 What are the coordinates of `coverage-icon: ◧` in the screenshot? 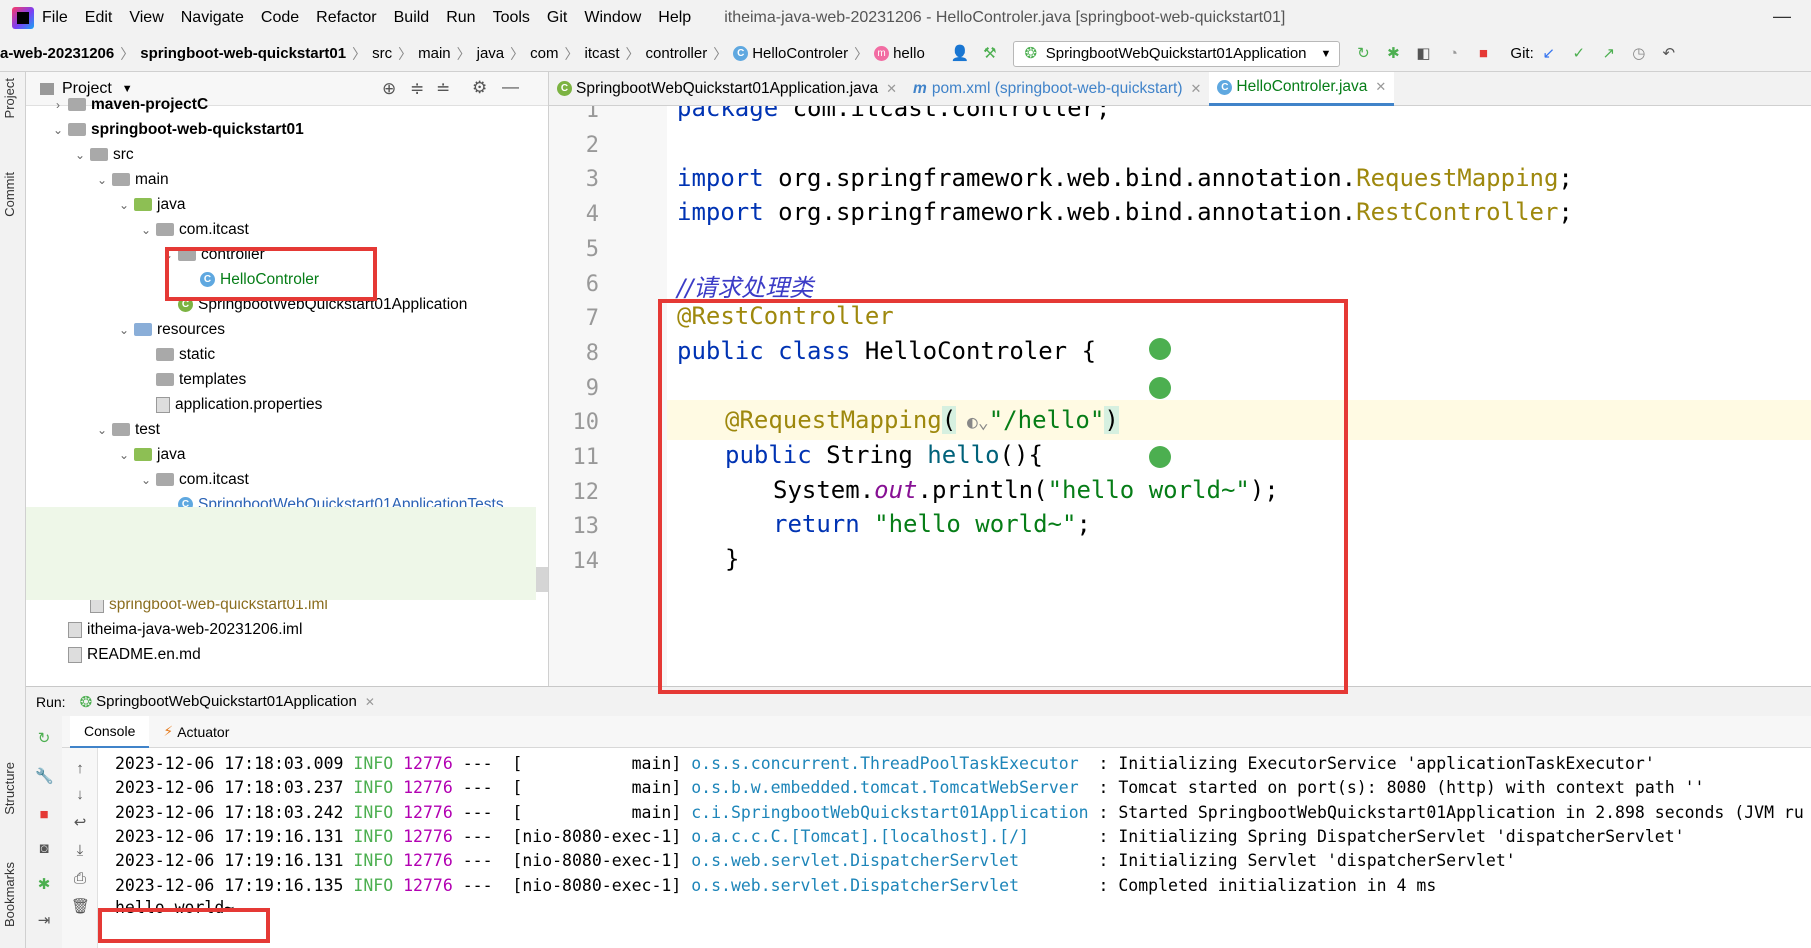 It's located at (1423, 54).